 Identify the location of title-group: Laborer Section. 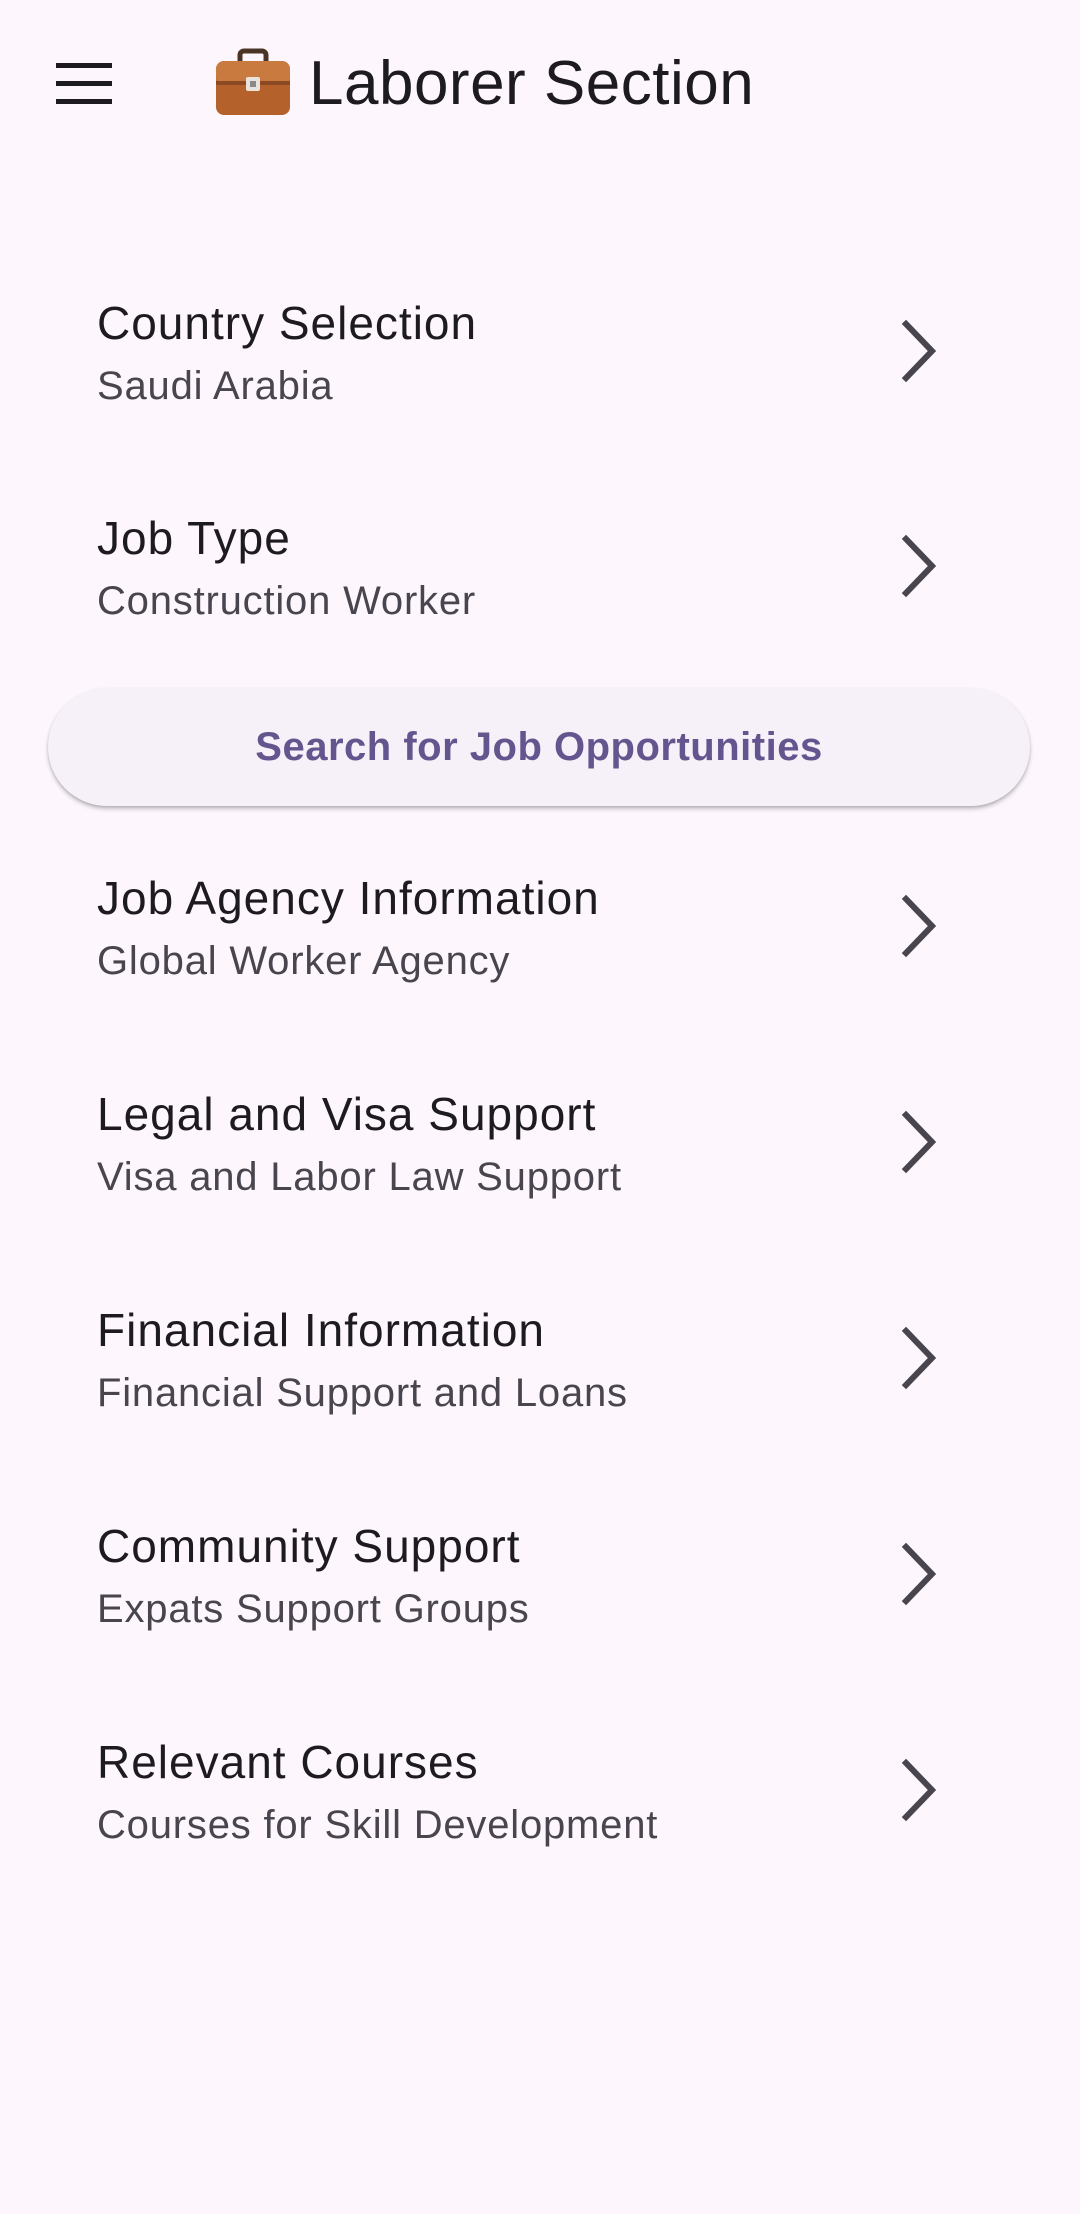
(483, 83).